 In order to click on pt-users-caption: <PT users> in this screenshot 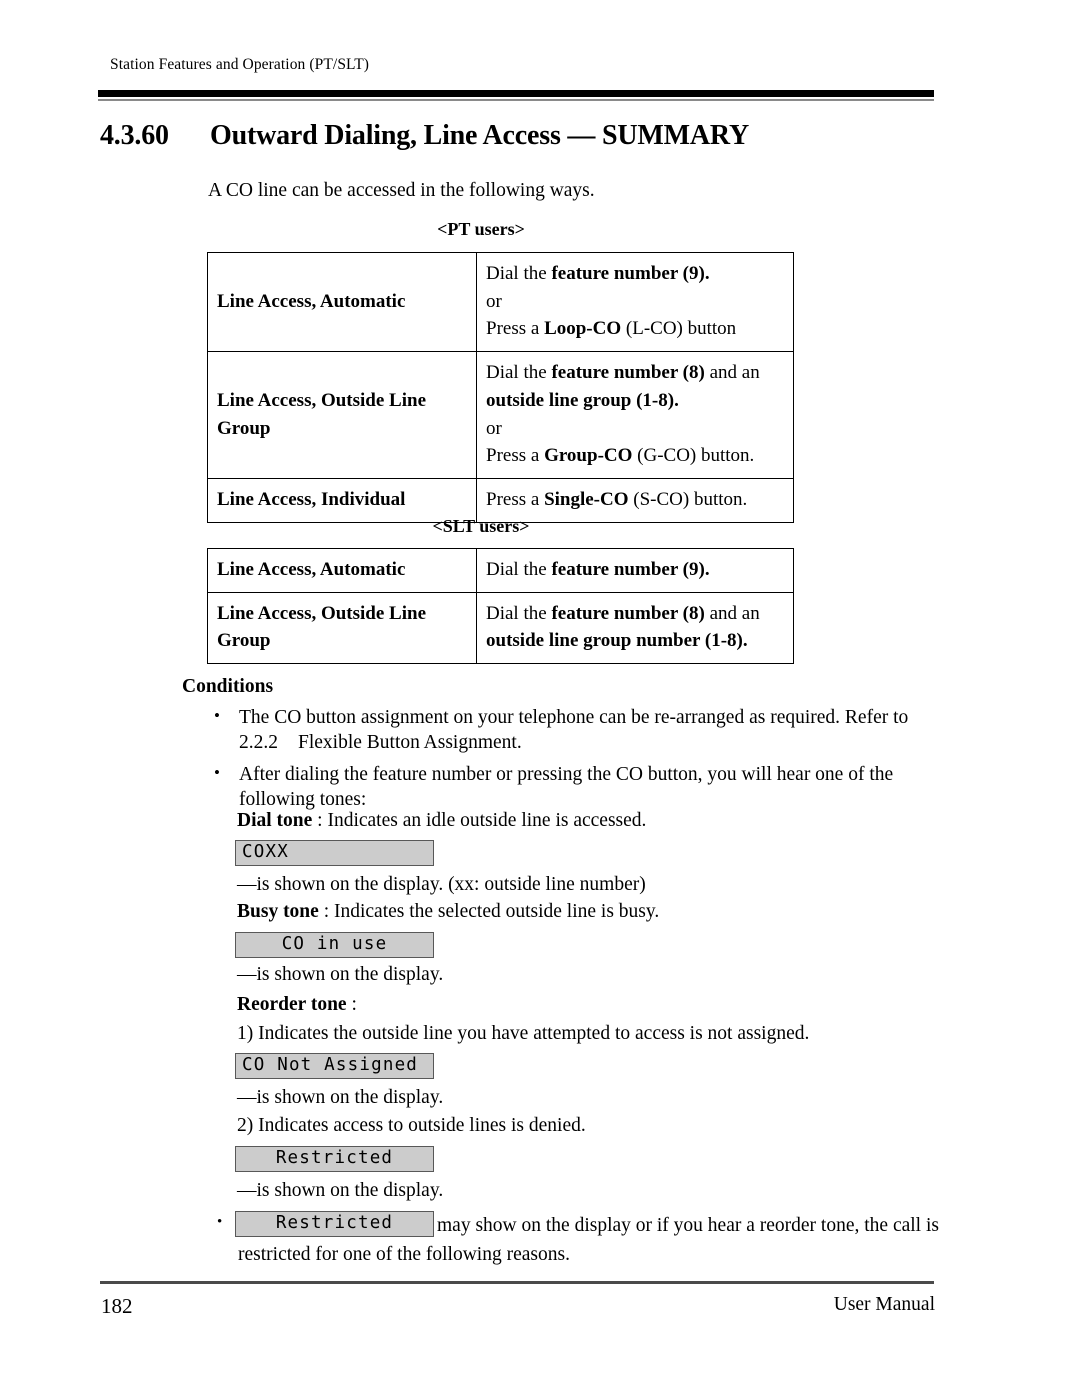, I will do `click(481, 229)`.